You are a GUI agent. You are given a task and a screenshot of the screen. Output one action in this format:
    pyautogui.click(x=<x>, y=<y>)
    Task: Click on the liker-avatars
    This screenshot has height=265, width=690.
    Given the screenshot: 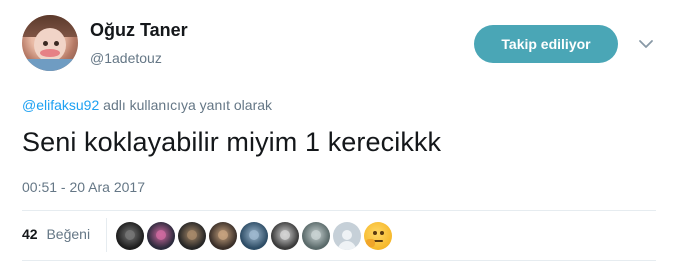 What is the action you would take?
    pyautogui.click(x=254, y=236)
    